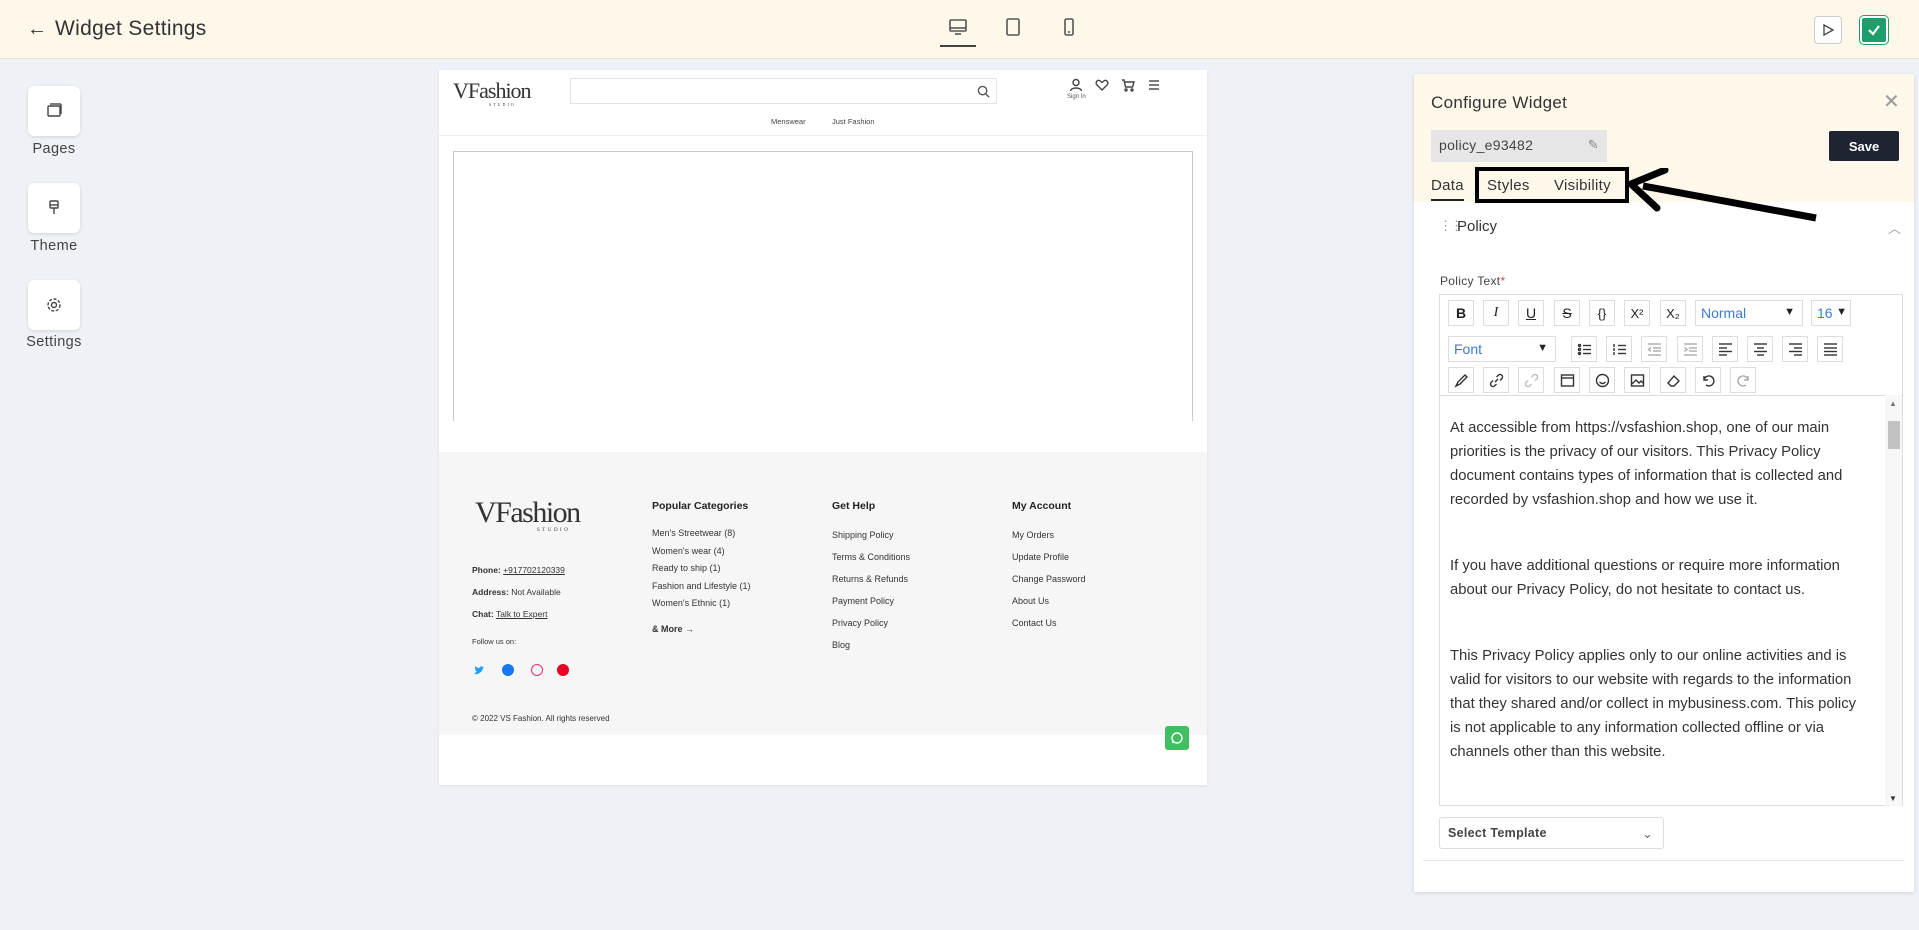  I want to click on justify-button, so click(1830, 349).